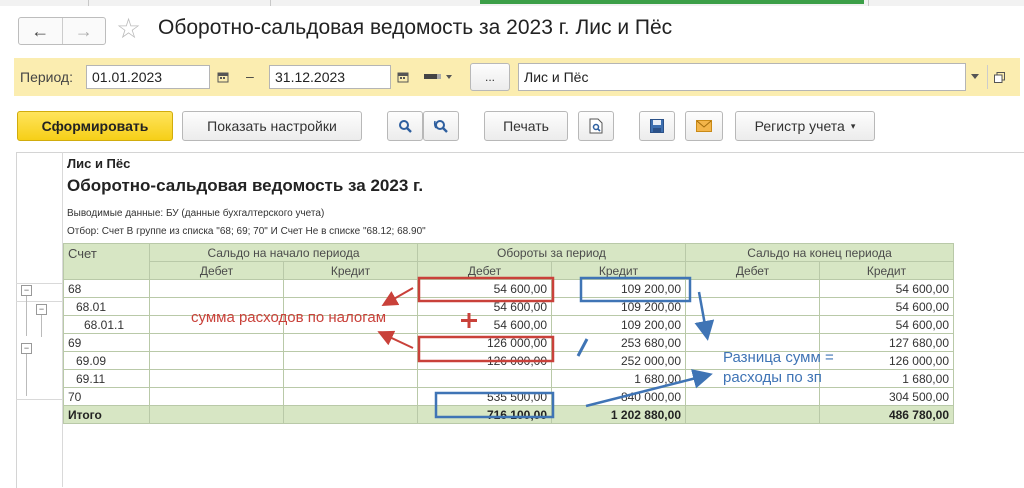  What do you see at coordinates (772, 377) in the screenshot?
I see `annotation-difference-line2: расходы по зп` at bounding box center [772, 377].